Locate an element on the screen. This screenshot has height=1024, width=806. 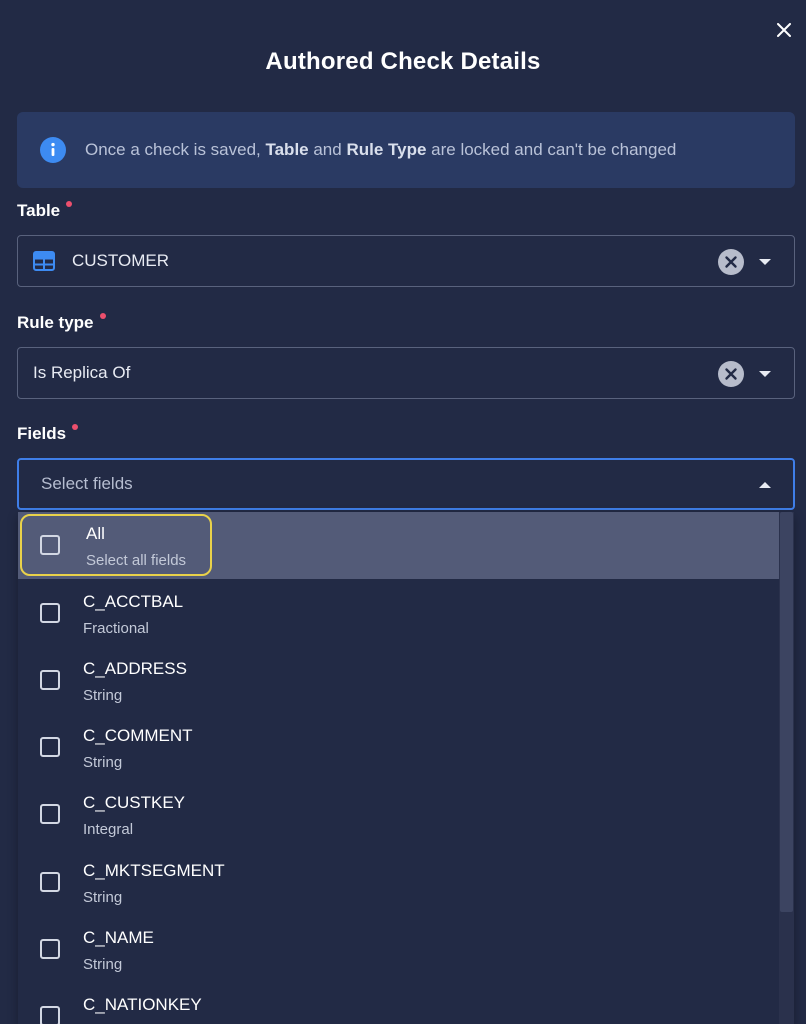
option-c-mktsegment: C_MKTSEGMENT String is located at coordinates (398, 882).